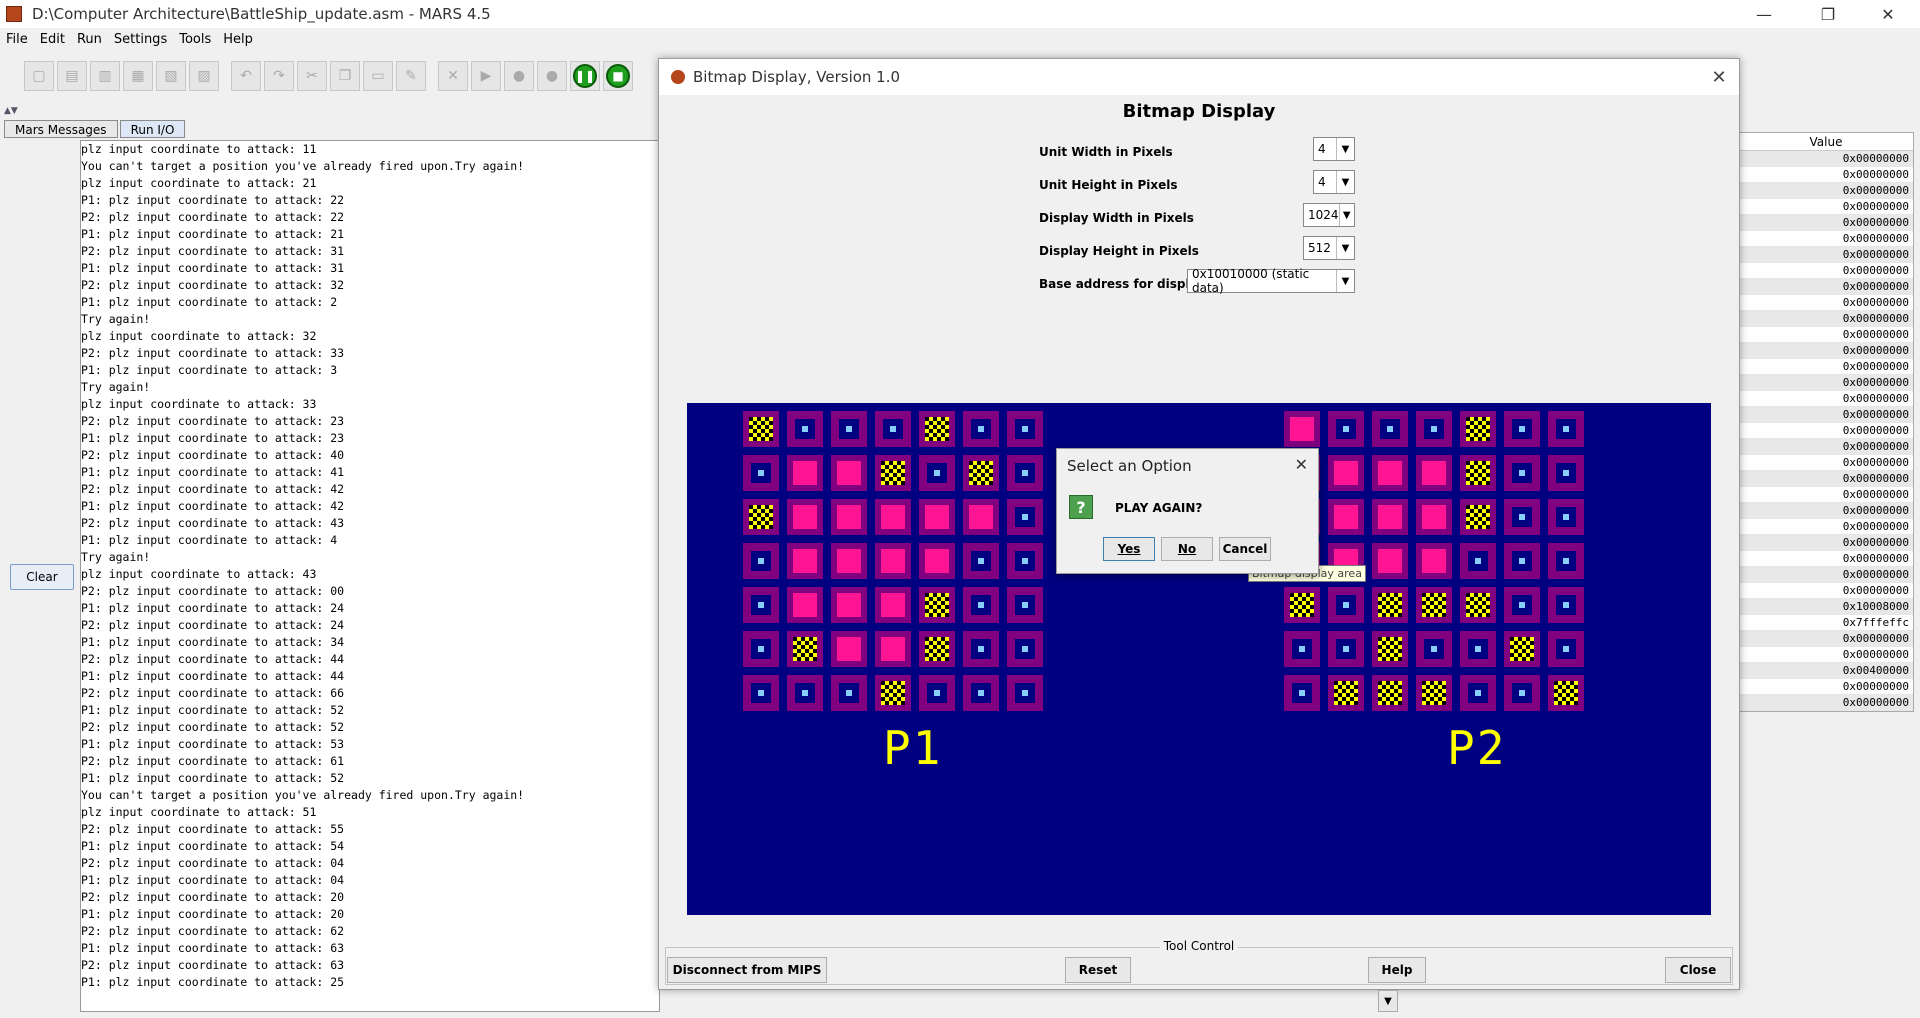 The height and width of the screenshot is (1018, 1920). I want to click on assemble-icon: ✕, so click(453, 76).